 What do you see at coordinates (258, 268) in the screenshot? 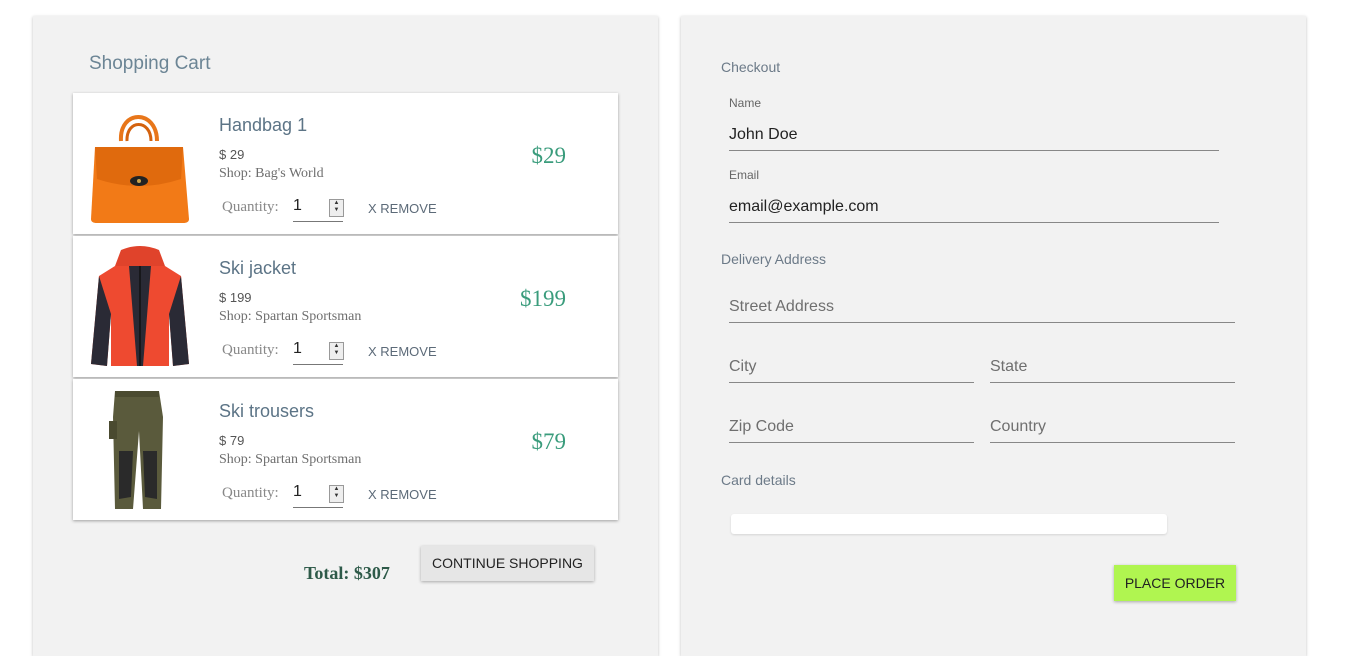
I see `item-name: Ski jacket` at bounding box center [258, 268].